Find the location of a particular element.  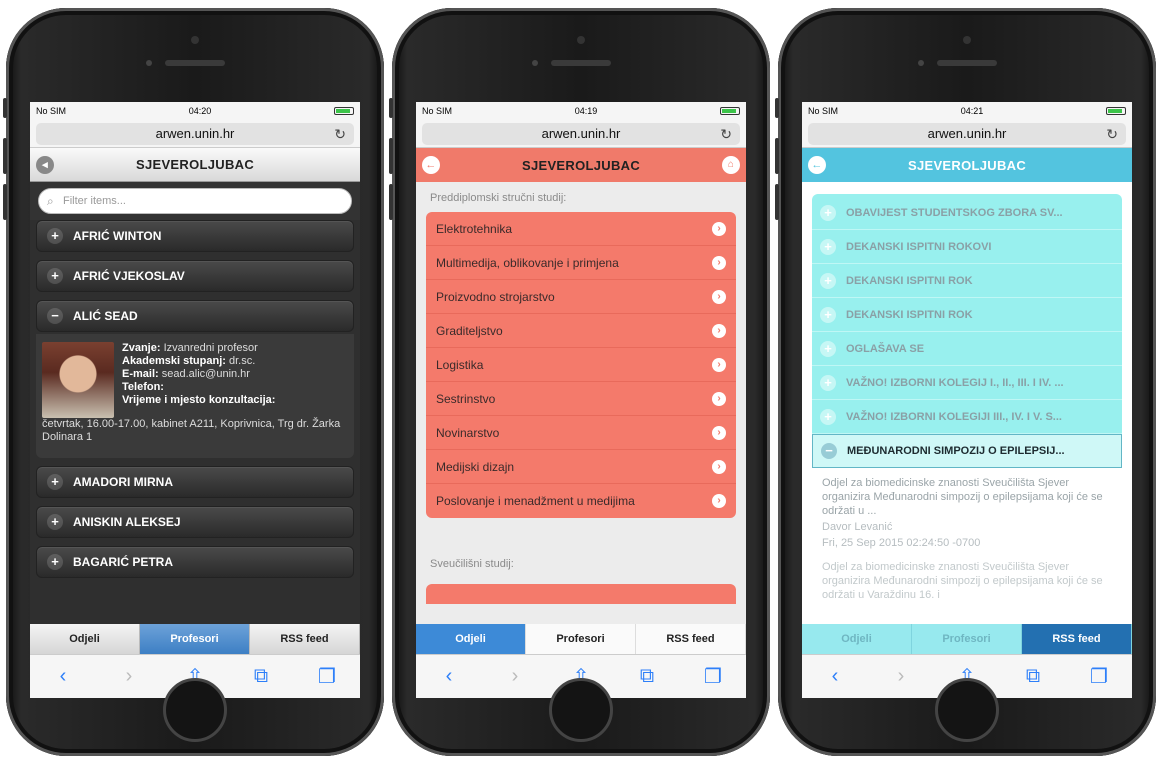

feed-item-title: OGLAŠAVA SE is located at coordinates (885, 348).